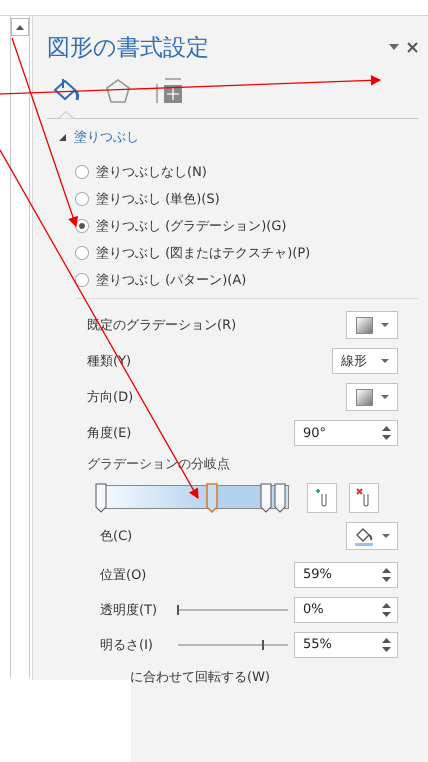  I want to click on fill-option: 塗りつぶし (グラデーション)(G), so click(236, 225).